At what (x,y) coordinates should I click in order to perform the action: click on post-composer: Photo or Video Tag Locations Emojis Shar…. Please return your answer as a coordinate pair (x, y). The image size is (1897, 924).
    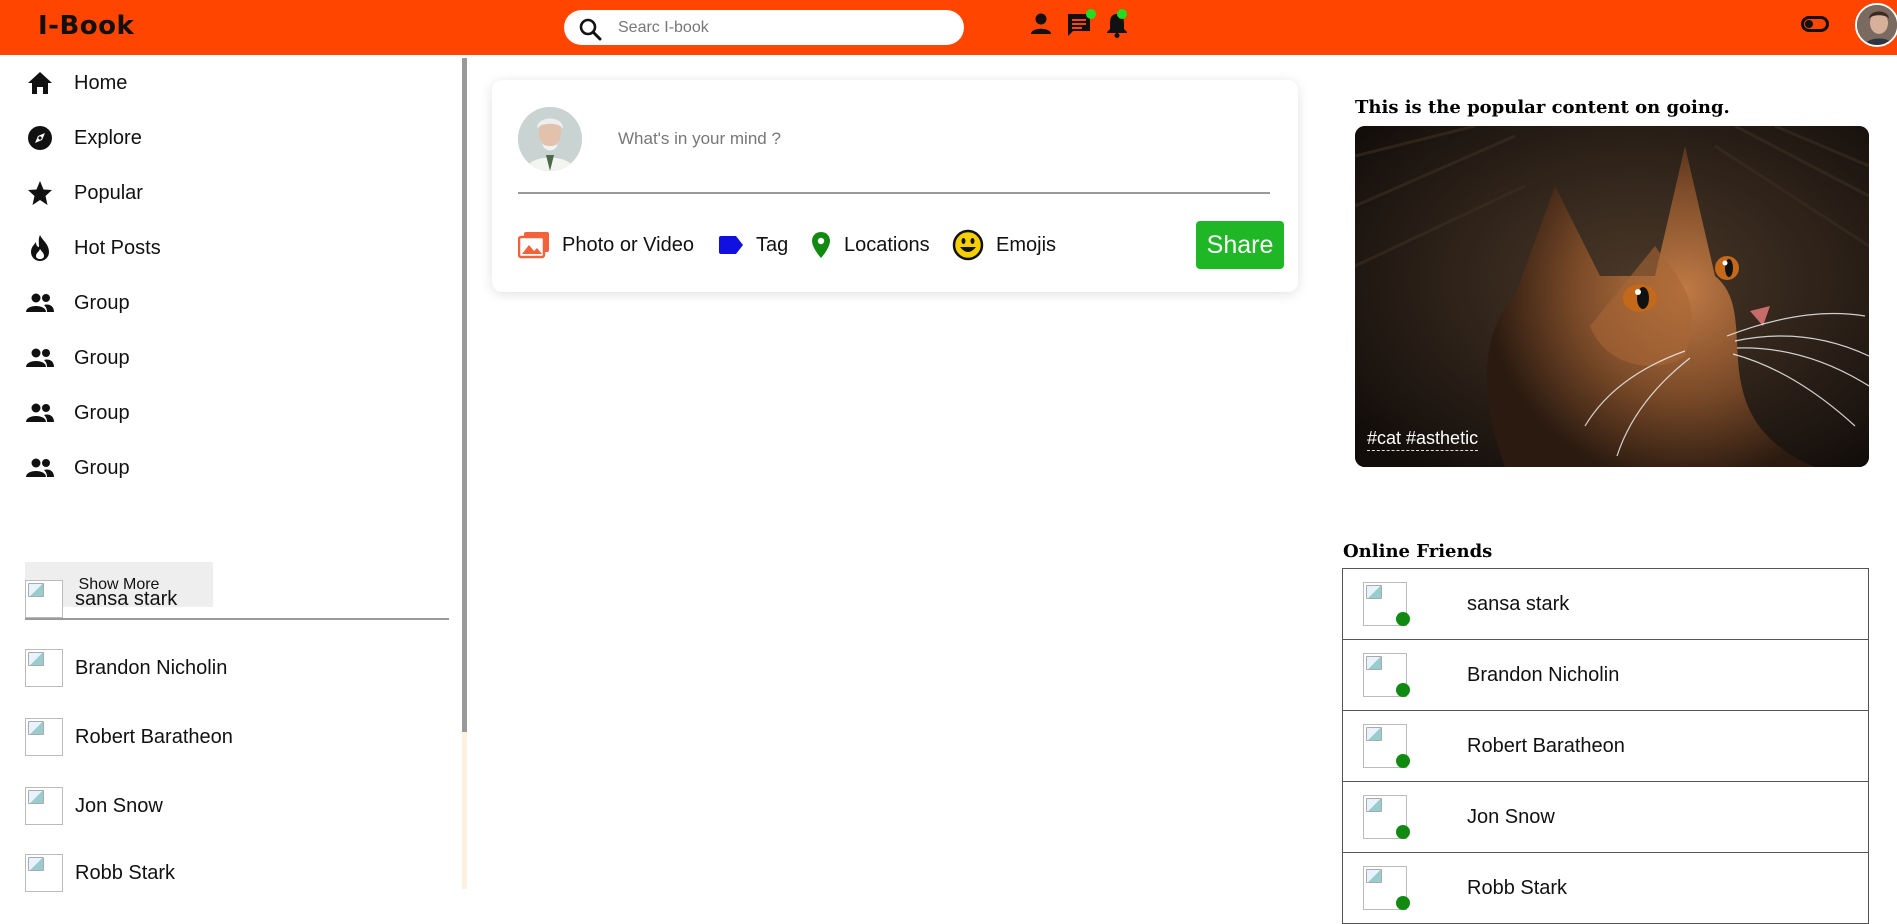
    Looking at the image, I should click on (895, 186).